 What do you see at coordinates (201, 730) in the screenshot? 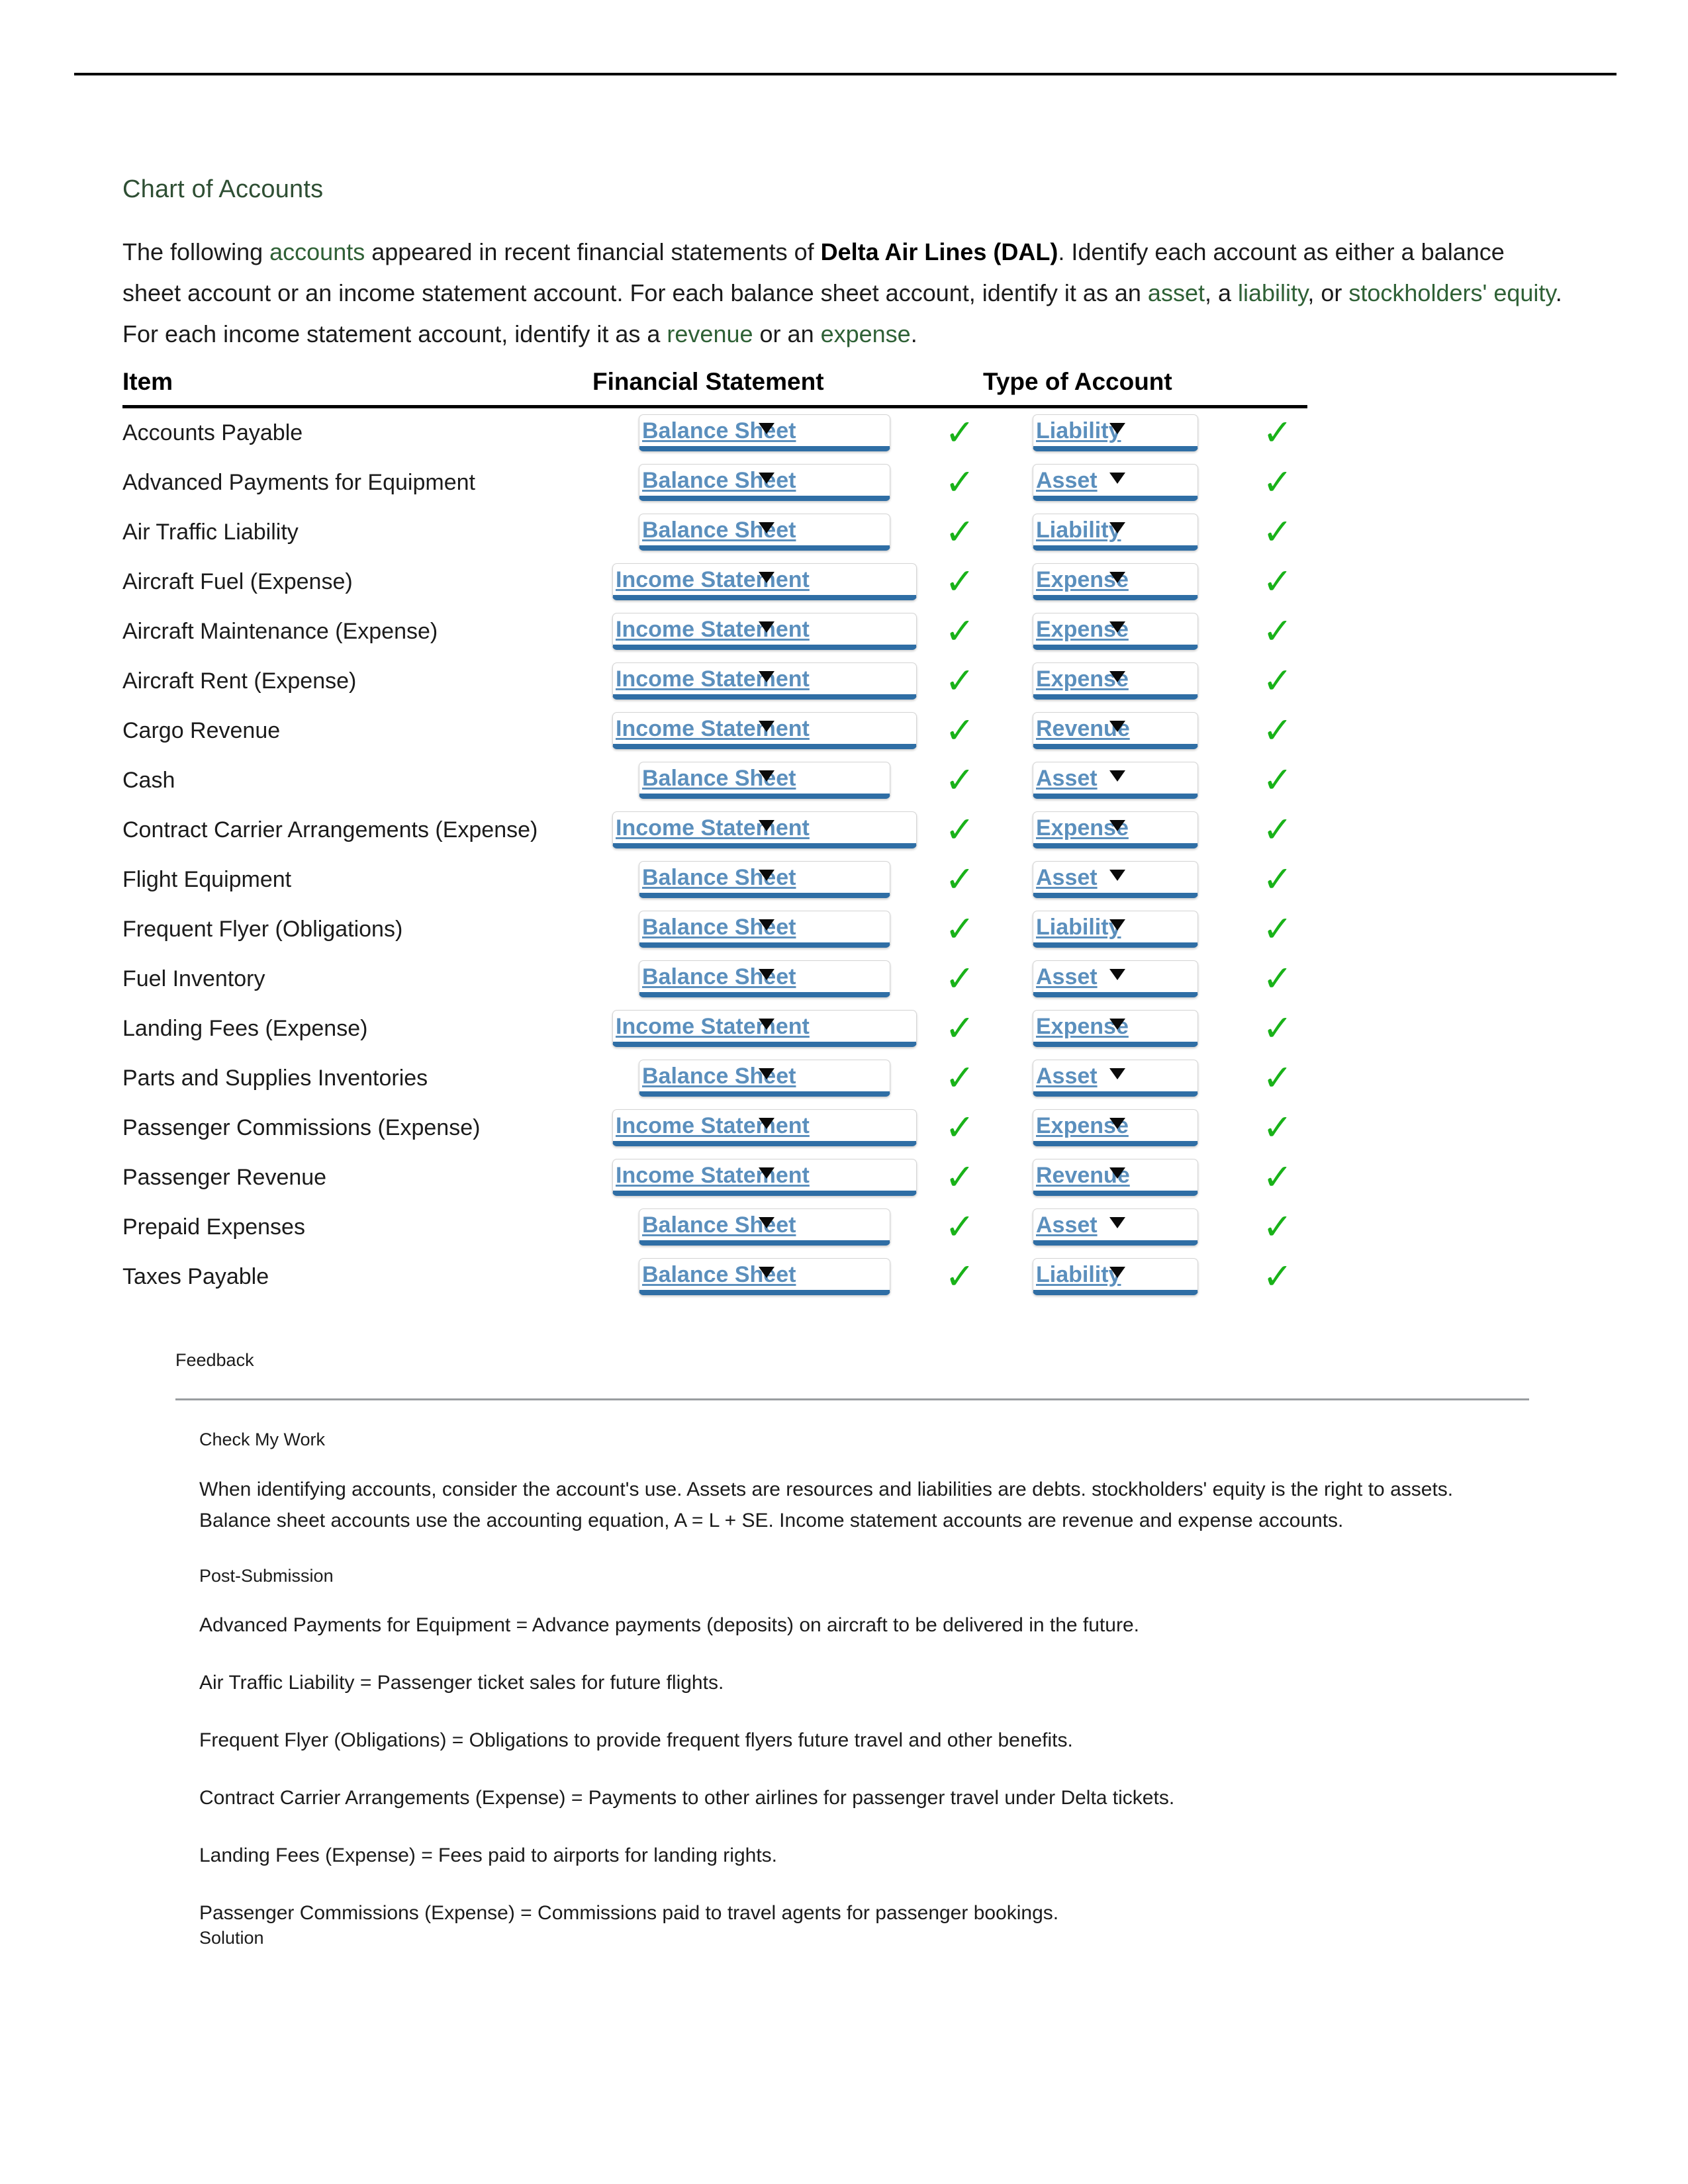
I see `account-item-label: Cargo Revenue` at bounding box center [201, 730].